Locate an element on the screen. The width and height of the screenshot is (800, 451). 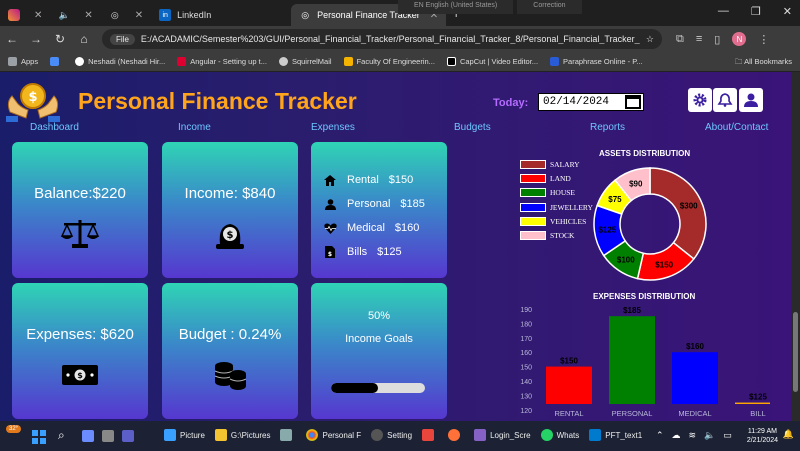
legend-item: VEHICLES is located at coordinates (556, 221).